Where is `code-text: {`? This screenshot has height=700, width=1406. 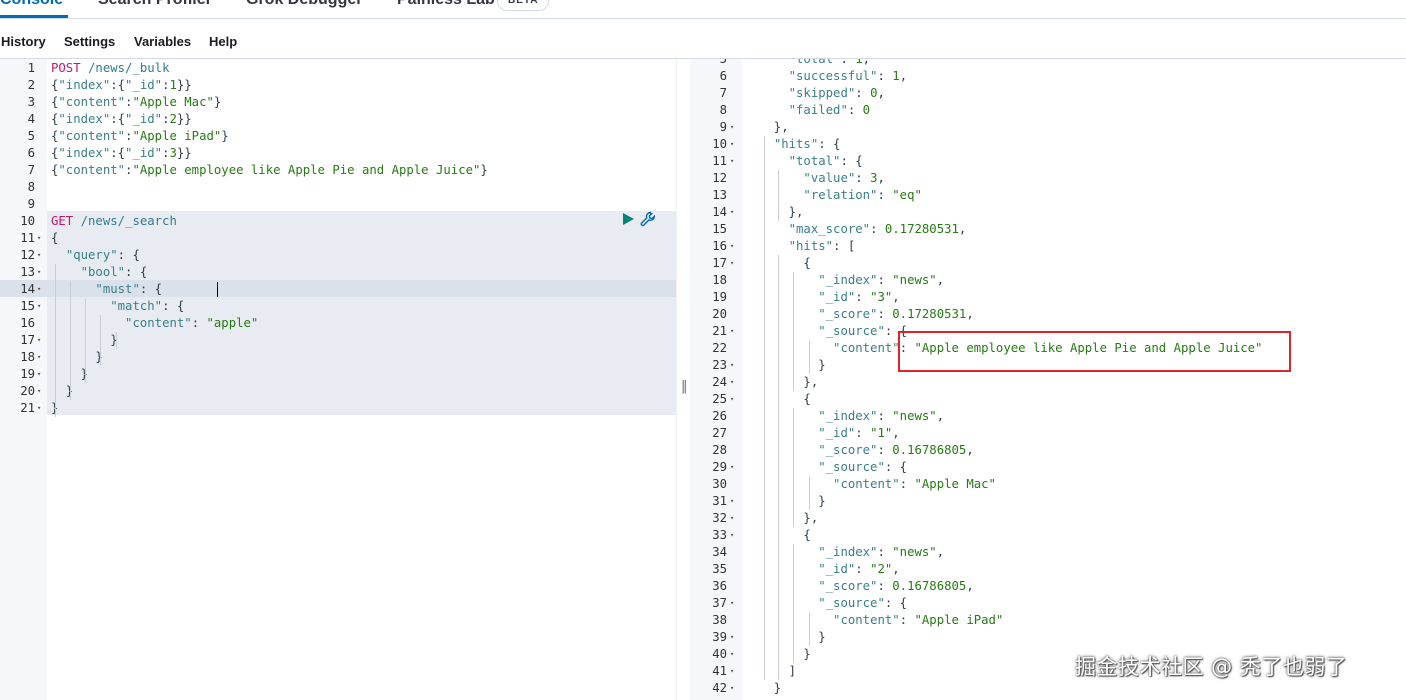
code-text: { is located at coordinates (785, 535).